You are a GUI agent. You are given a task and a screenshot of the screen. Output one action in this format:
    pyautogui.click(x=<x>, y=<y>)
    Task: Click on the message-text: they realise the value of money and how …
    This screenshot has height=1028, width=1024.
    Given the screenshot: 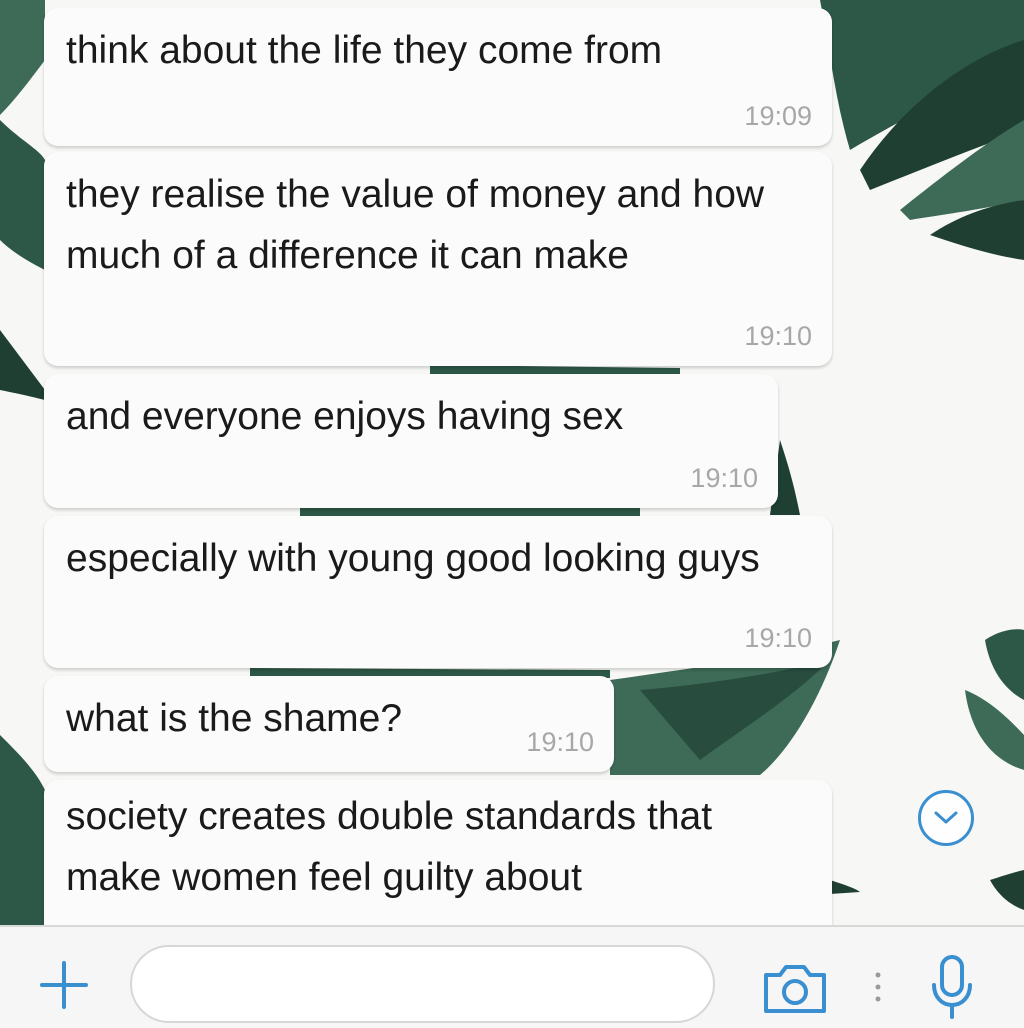 What is the action you would take?
    pyautogui.click(x=420, y=225)
    